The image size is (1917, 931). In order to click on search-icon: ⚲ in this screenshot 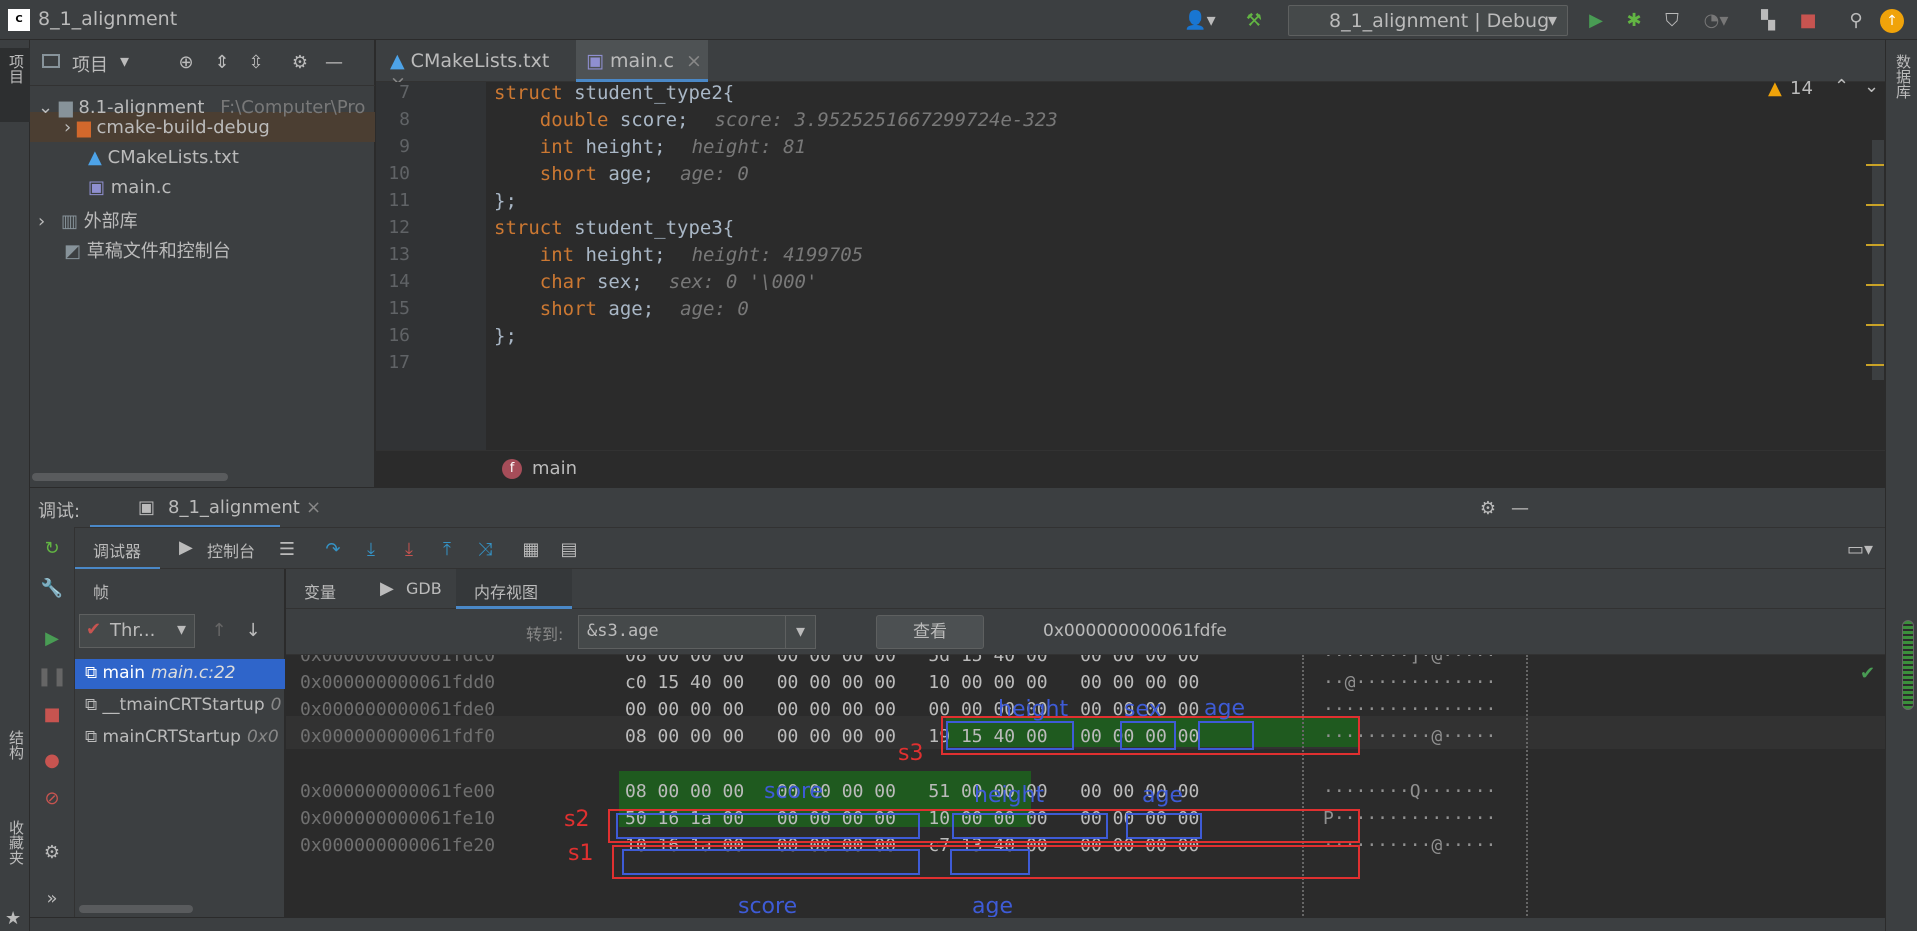, I will do `click(1856, 20)`.